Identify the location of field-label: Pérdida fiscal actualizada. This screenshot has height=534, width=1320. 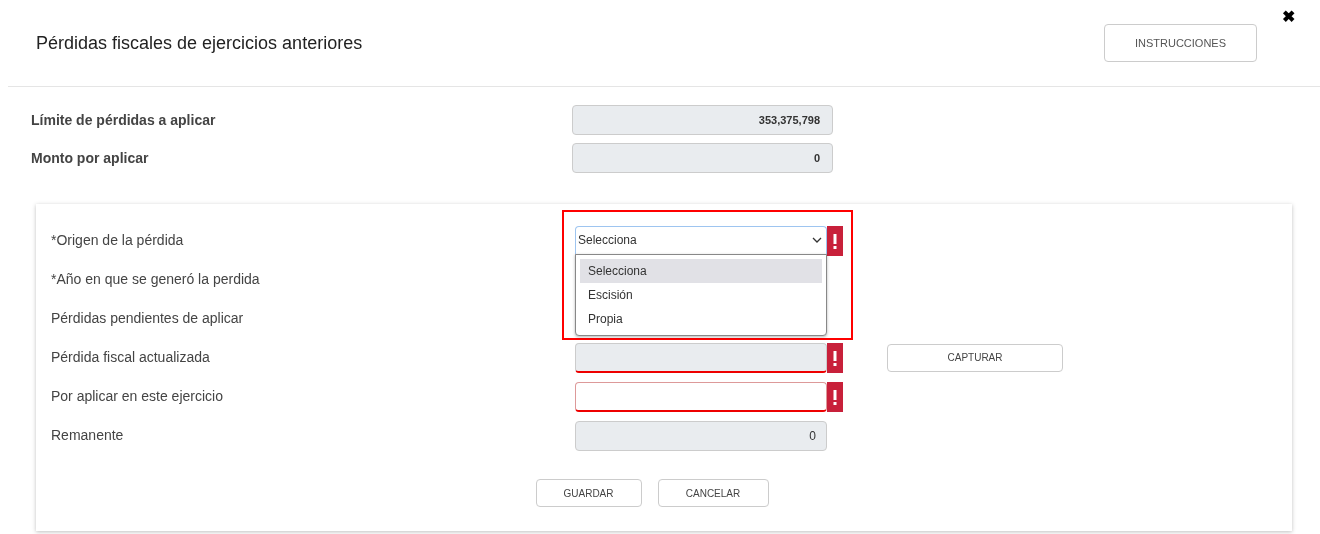
(131, 357).